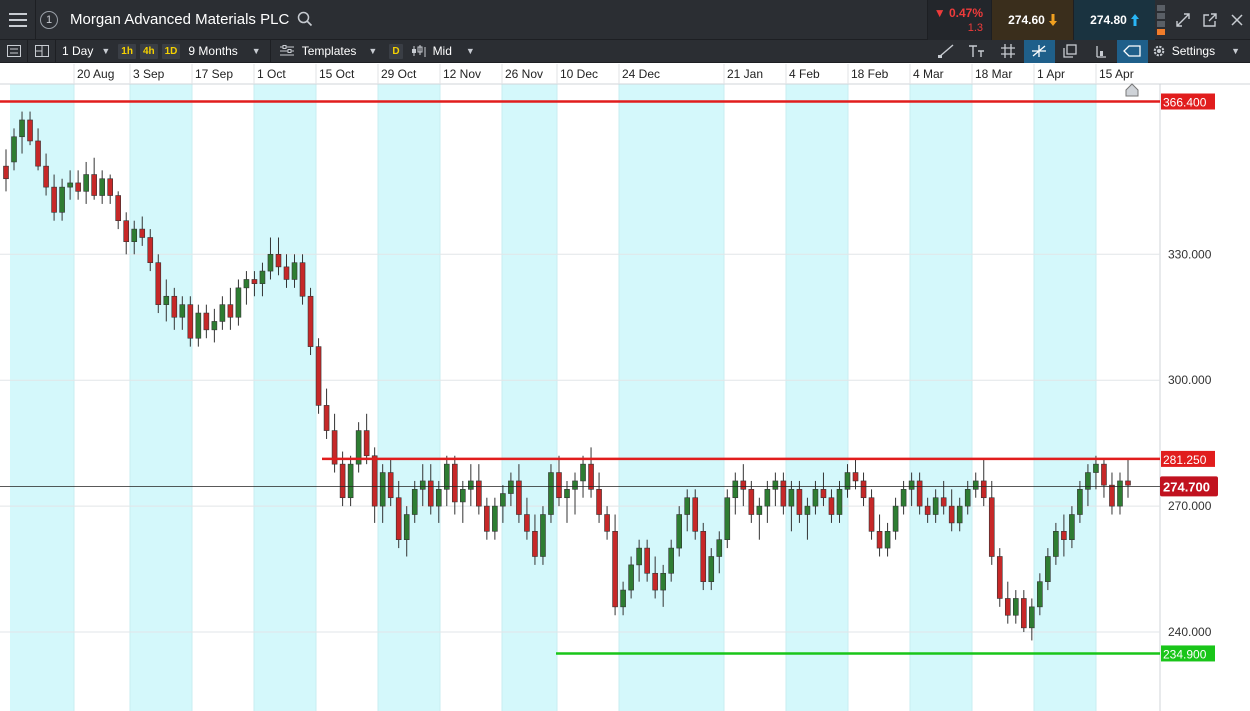 The width and height of the screenshot is (1250, 711). I want to click on indicator-icon, so click(1101, 51).